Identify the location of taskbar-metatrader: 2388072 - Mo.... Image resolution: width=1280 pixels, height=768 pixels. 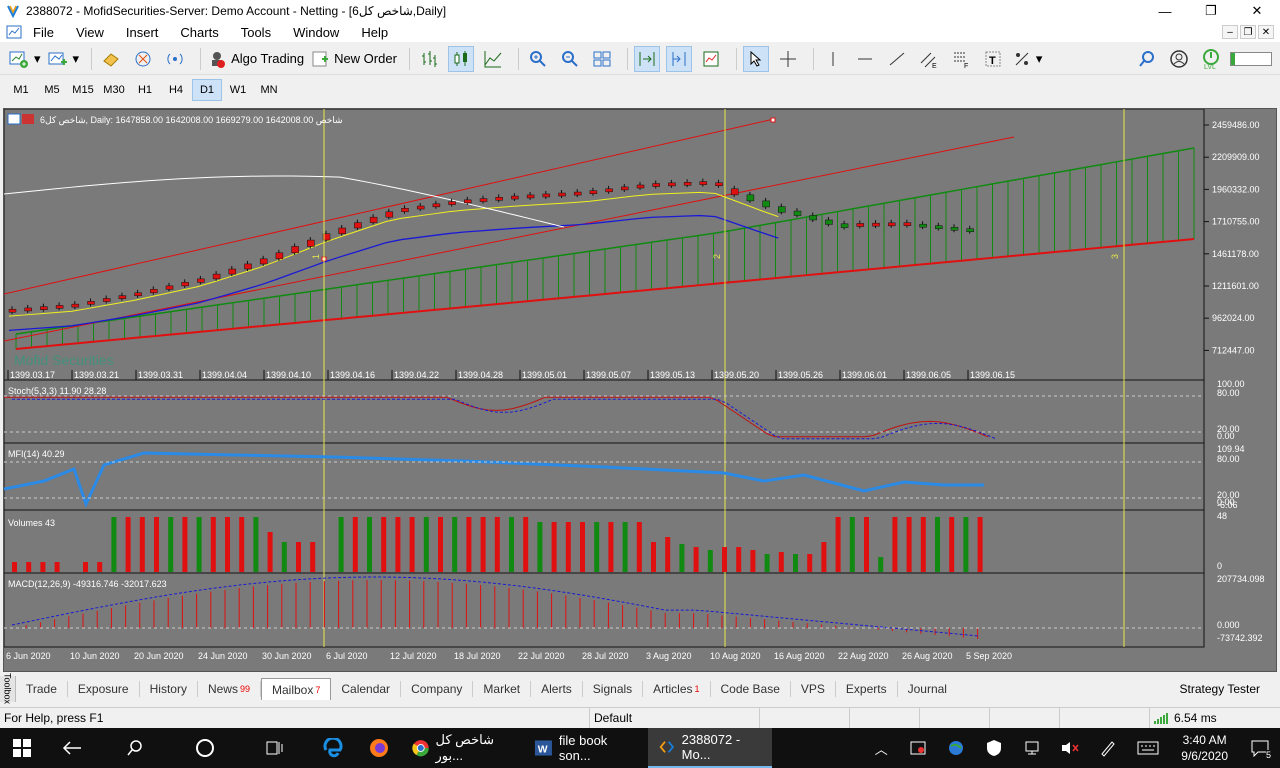
(710, 748).